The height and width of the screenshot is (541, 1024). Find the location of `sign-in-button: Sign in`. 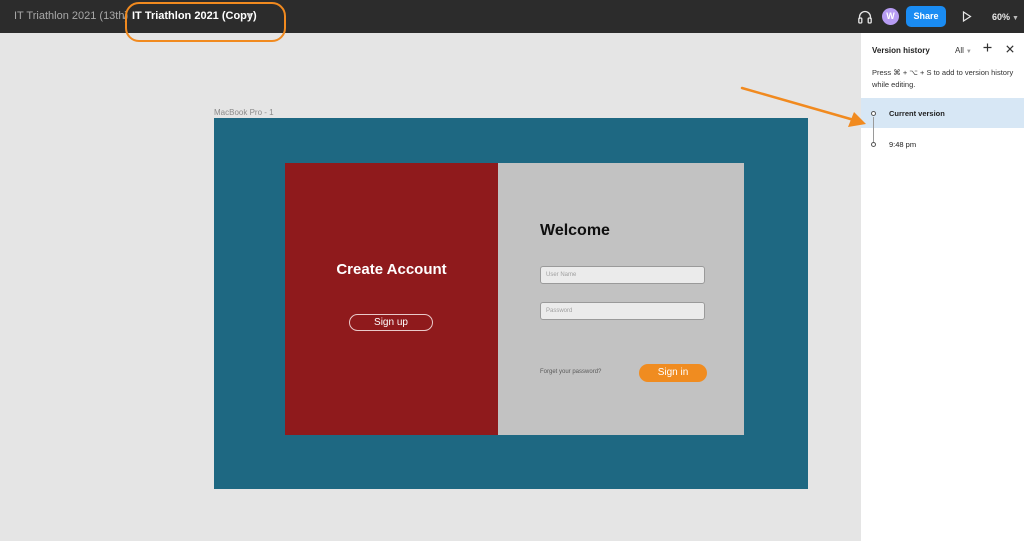

sign-in-button: Sign in is located at coordinates (673, 373).